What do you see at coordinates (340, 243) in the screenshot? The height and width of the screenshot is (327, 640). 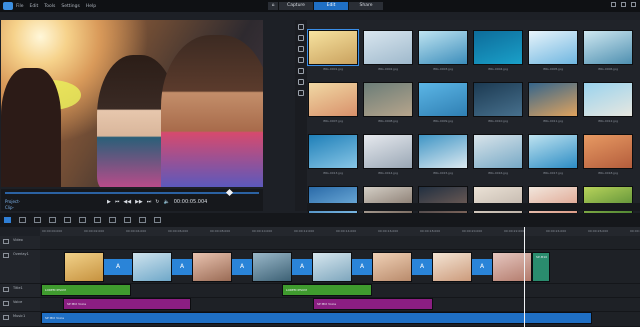 I see `video-lane` at bounding box center [340, 243].